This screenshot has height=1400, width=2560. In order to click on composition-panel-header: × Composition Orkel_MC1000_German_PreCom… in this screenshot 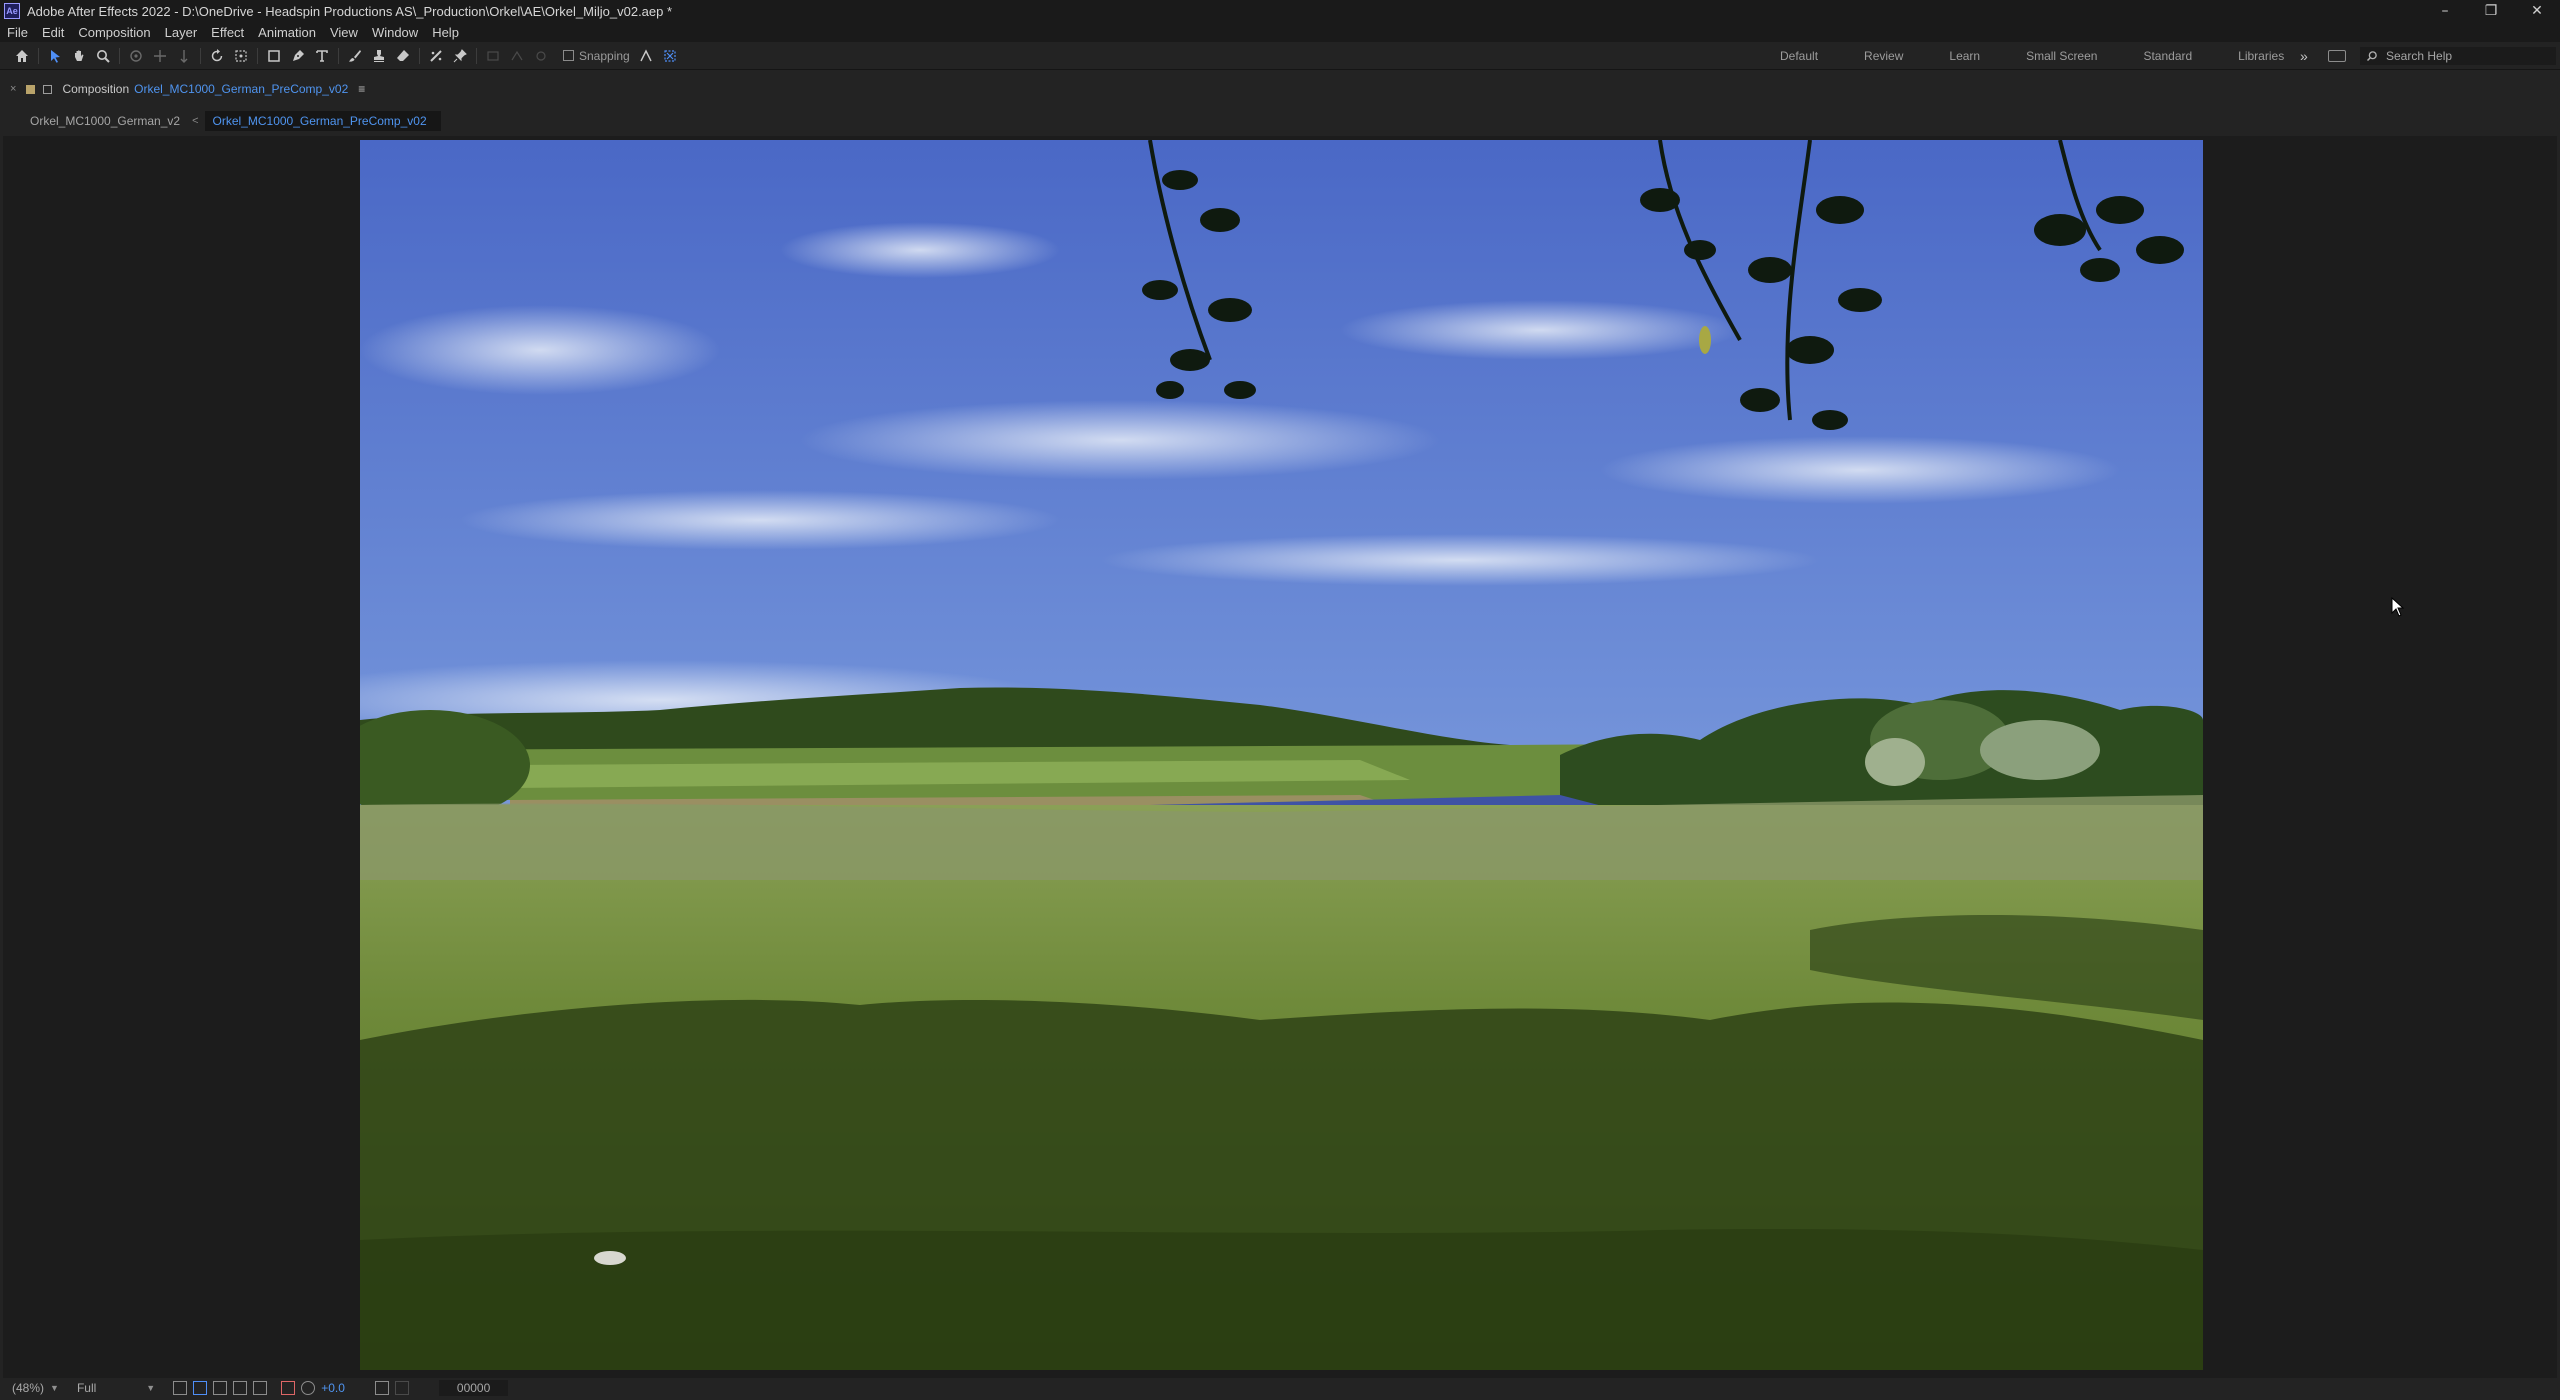, I will do `click(1280, 89)`.